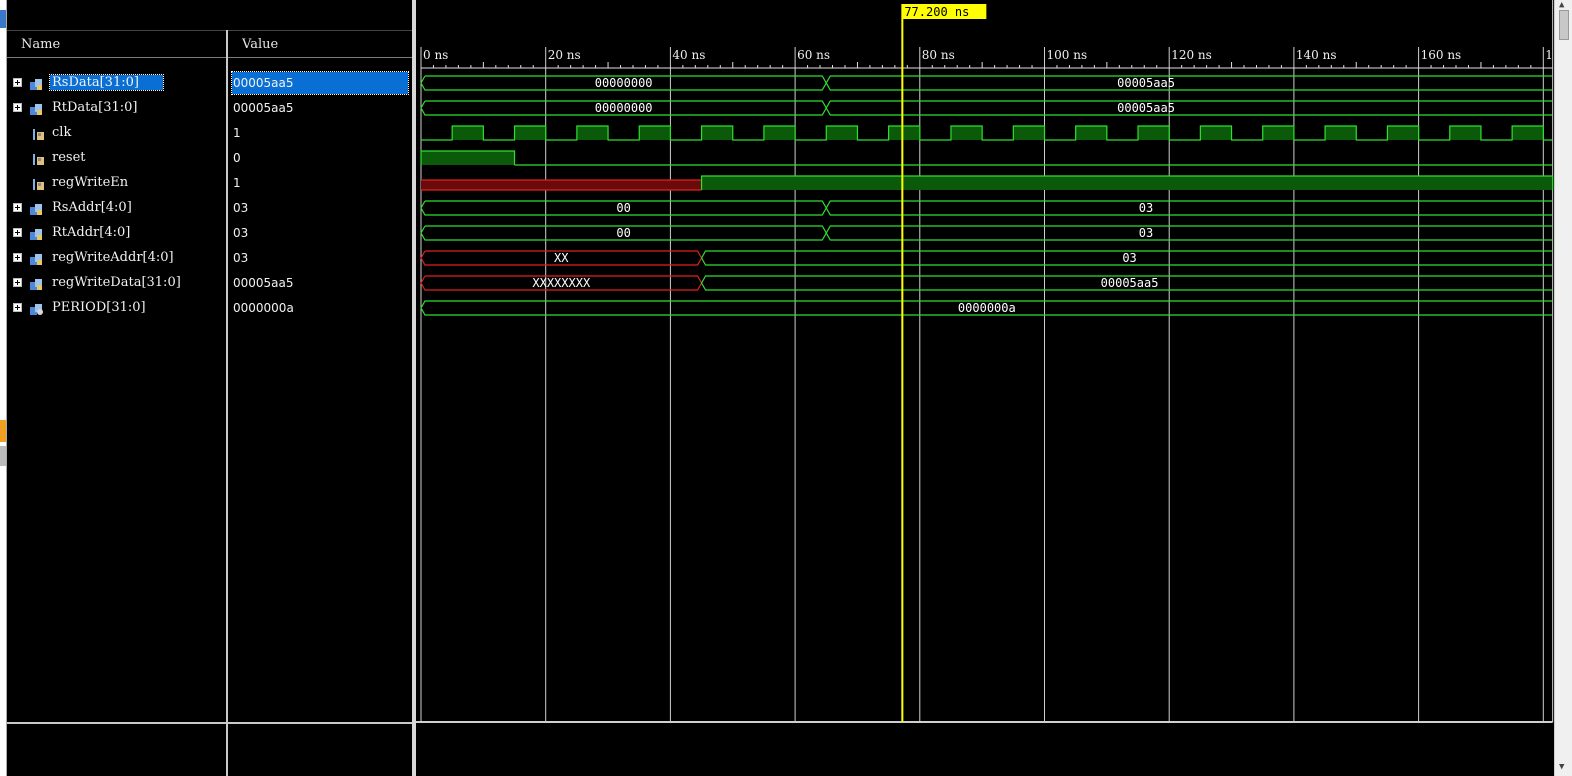 The image size is (1572, 776). Describe the element at coordinates (813, 55) in the screenshot. I see `time-tick-label: 60 ns` at that location.